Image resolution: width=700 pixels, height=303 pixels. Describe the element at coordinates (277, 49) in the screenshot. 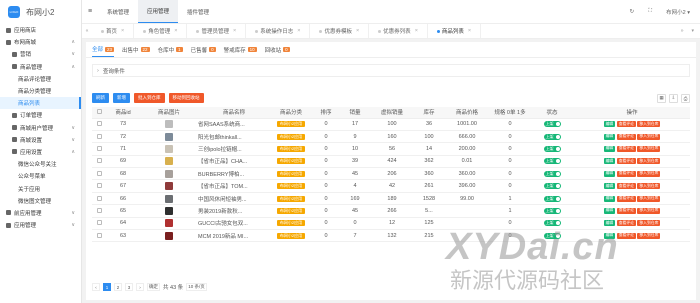

I see `status-tab: 回收站 0` at that location.